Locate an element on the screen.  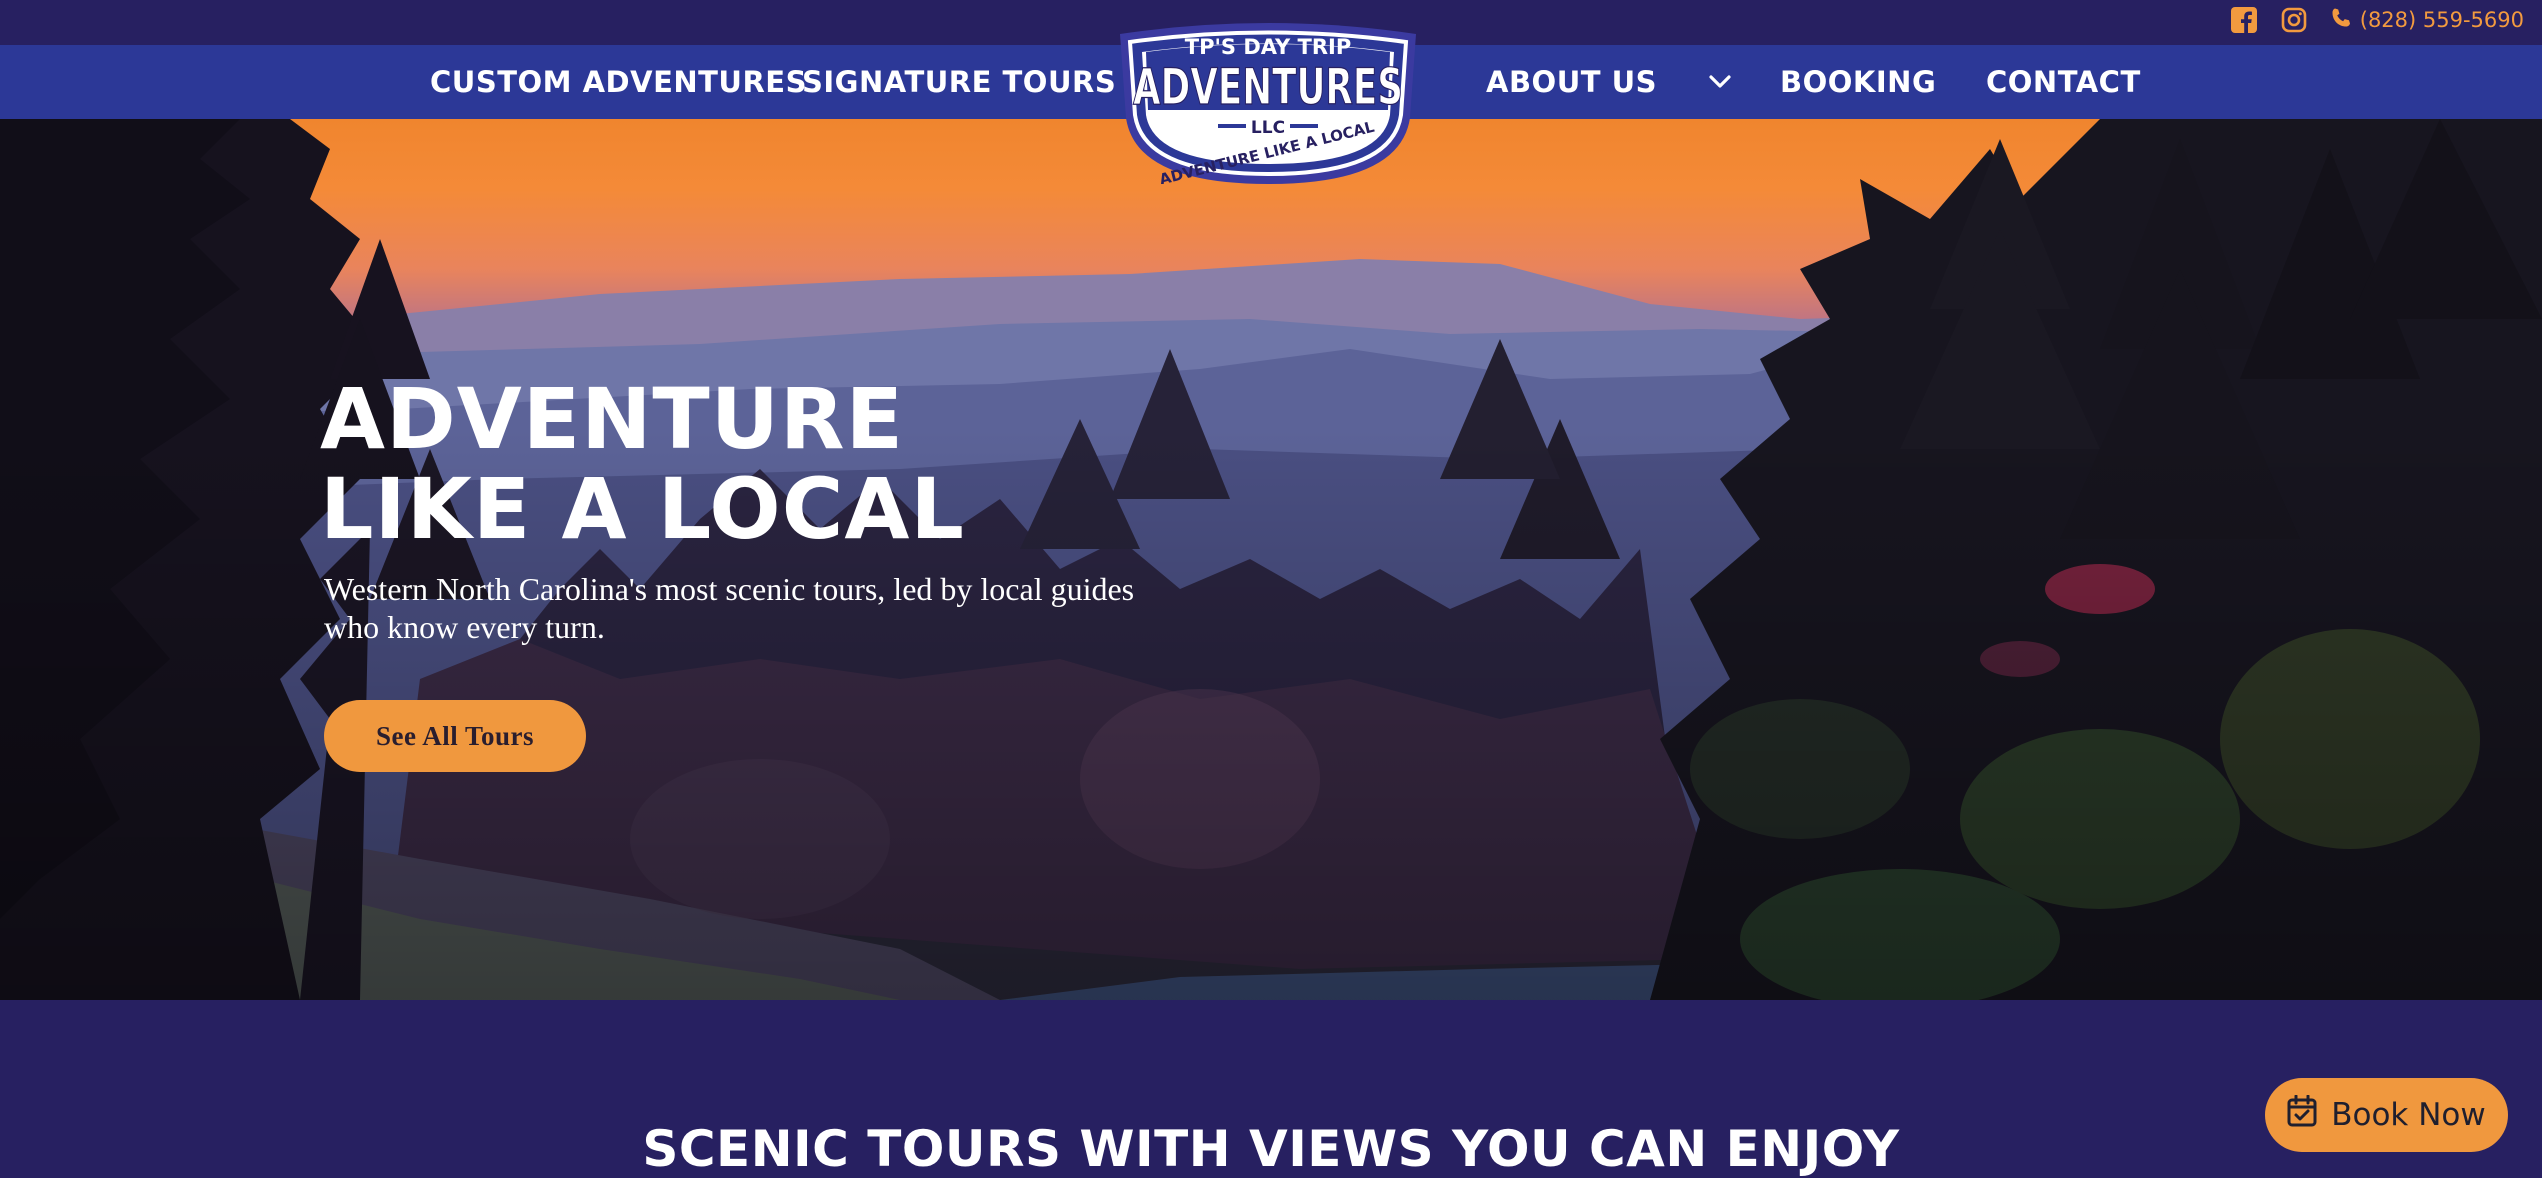
calendar-check-icon is located at coordinates (2302, 1114).